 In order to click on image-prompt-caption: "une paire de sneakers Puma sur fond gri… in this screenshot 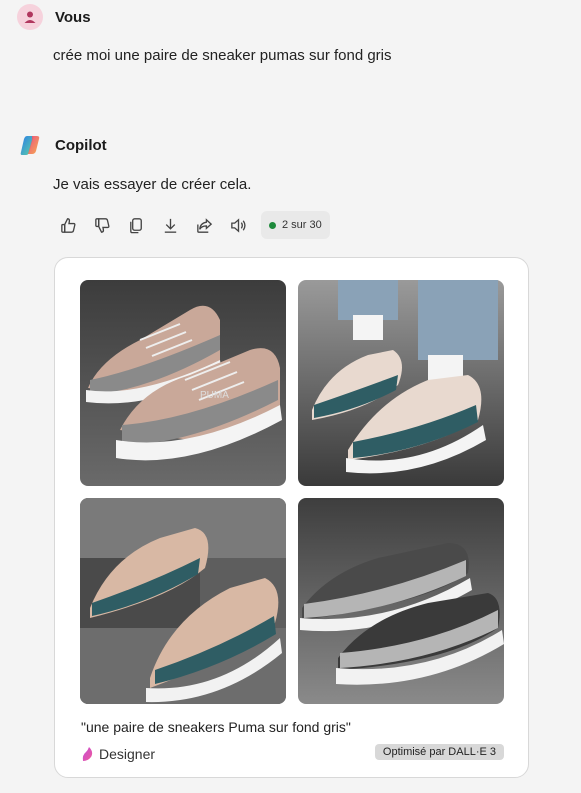, I will do `click(216, 727)`.